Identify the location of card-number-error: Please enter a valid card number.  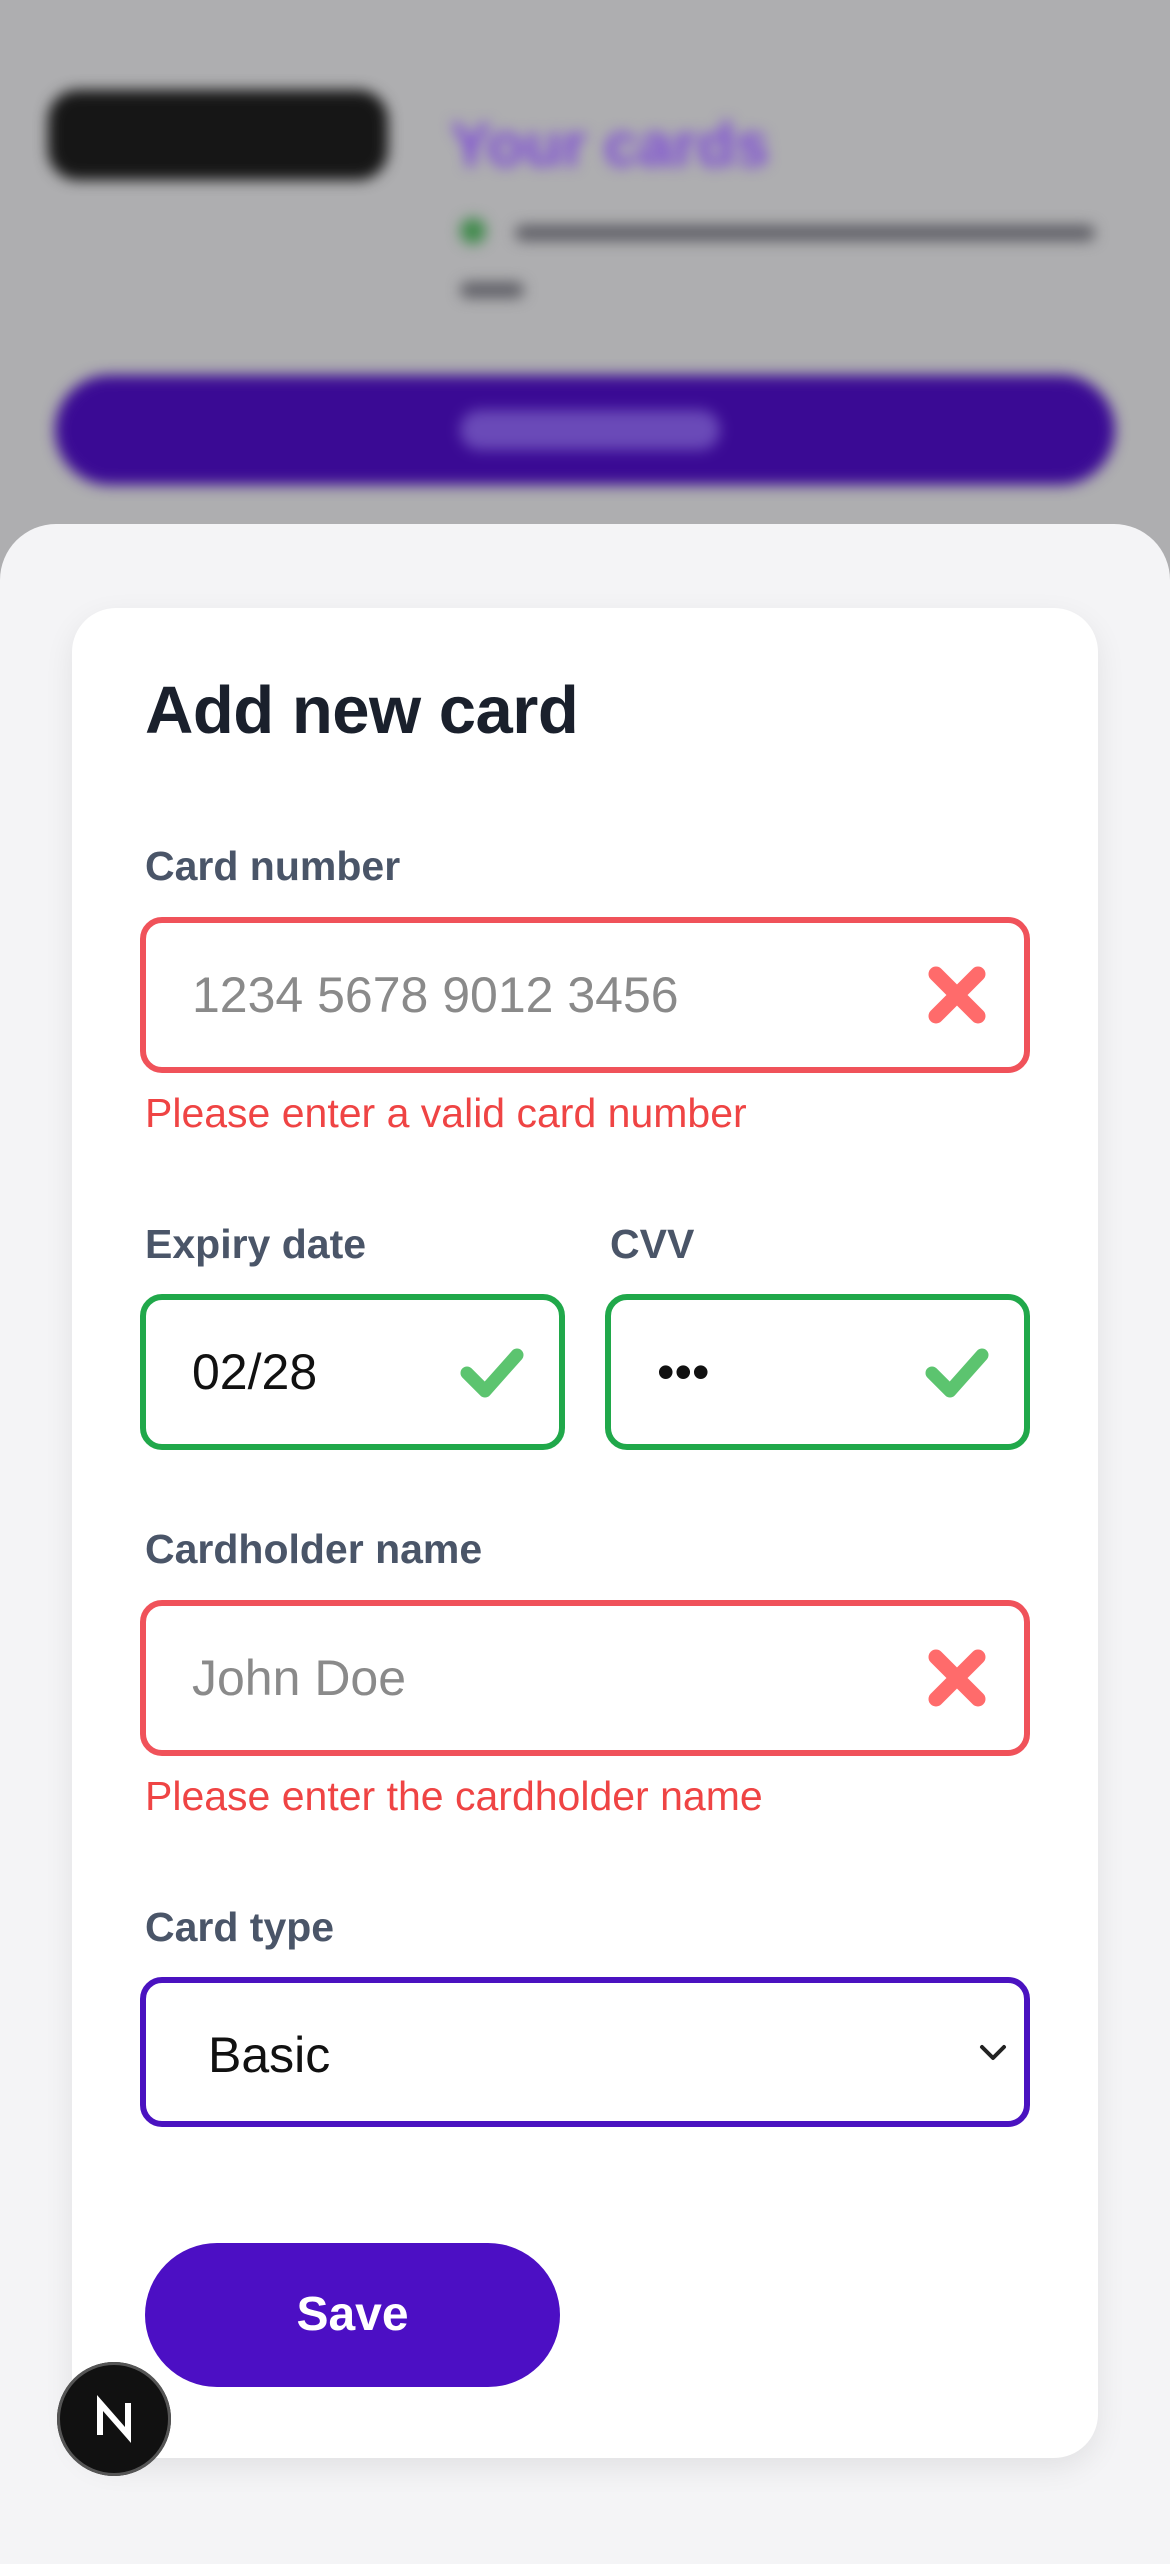
(446, 1113).